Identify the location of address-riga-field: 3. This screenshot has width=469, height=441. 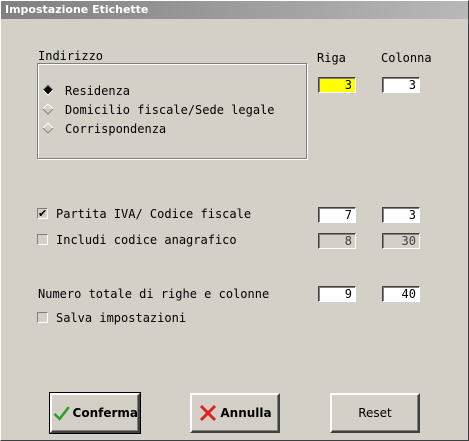
(337, 85).